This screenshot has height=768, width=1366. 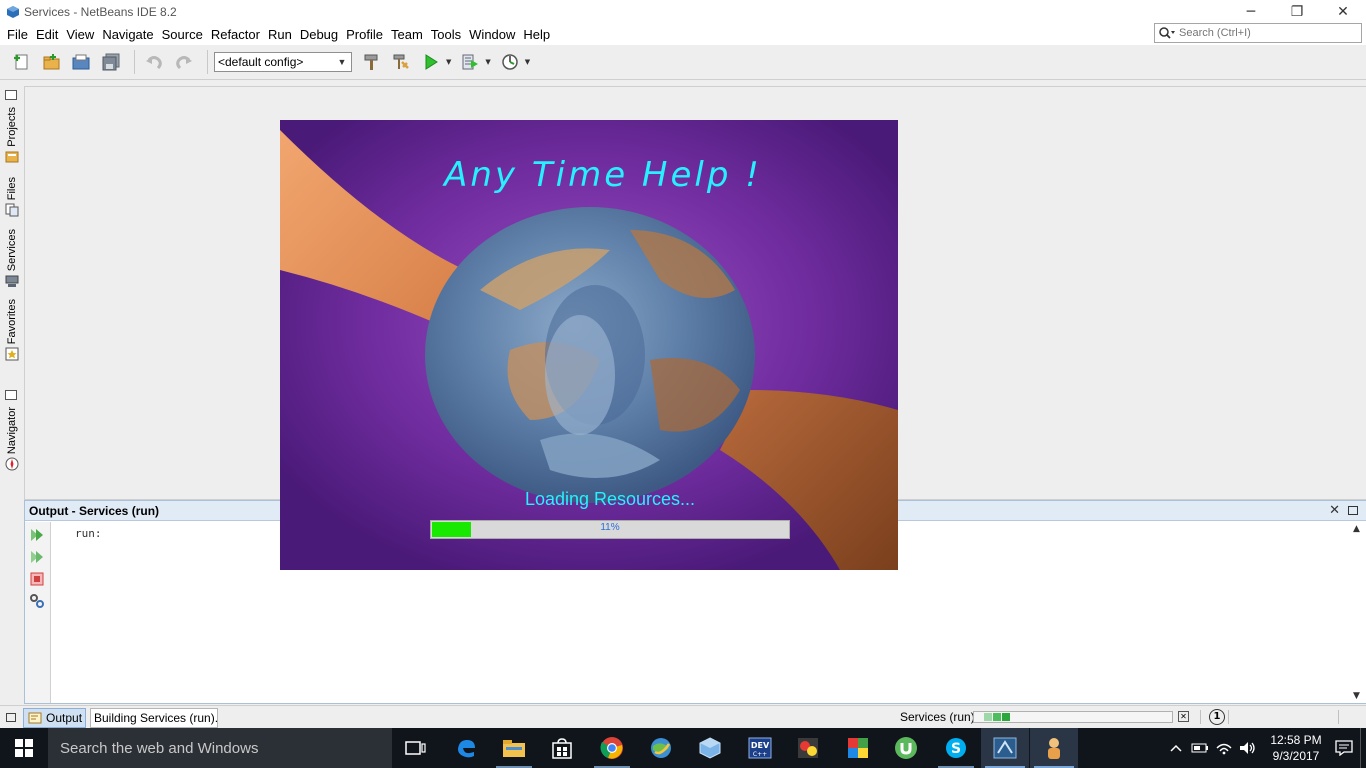 What do you see at coordinates (1269, 33) in the screenshot?
I see `ide-search-input` at bounding box center [1269, 33].